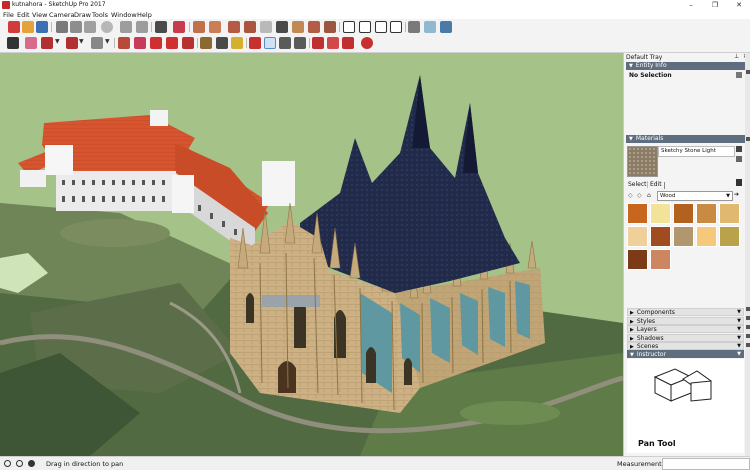 This screenshot has height=470, width=750. Describe the element at coordinates (446, 27) in the screenshot. I see `extension-icon` at that location.